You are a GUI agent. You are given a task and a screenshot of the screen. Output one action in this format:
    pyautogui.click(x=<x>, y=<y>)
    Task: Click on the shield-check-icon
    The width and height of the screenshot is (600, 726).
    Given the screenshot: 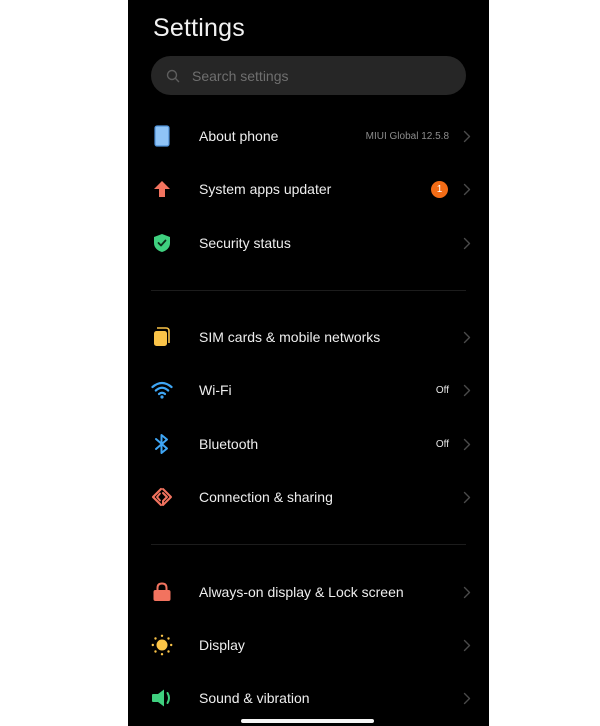 What is the action you would take?
    pyautogui.click(x=162, y=243)
    